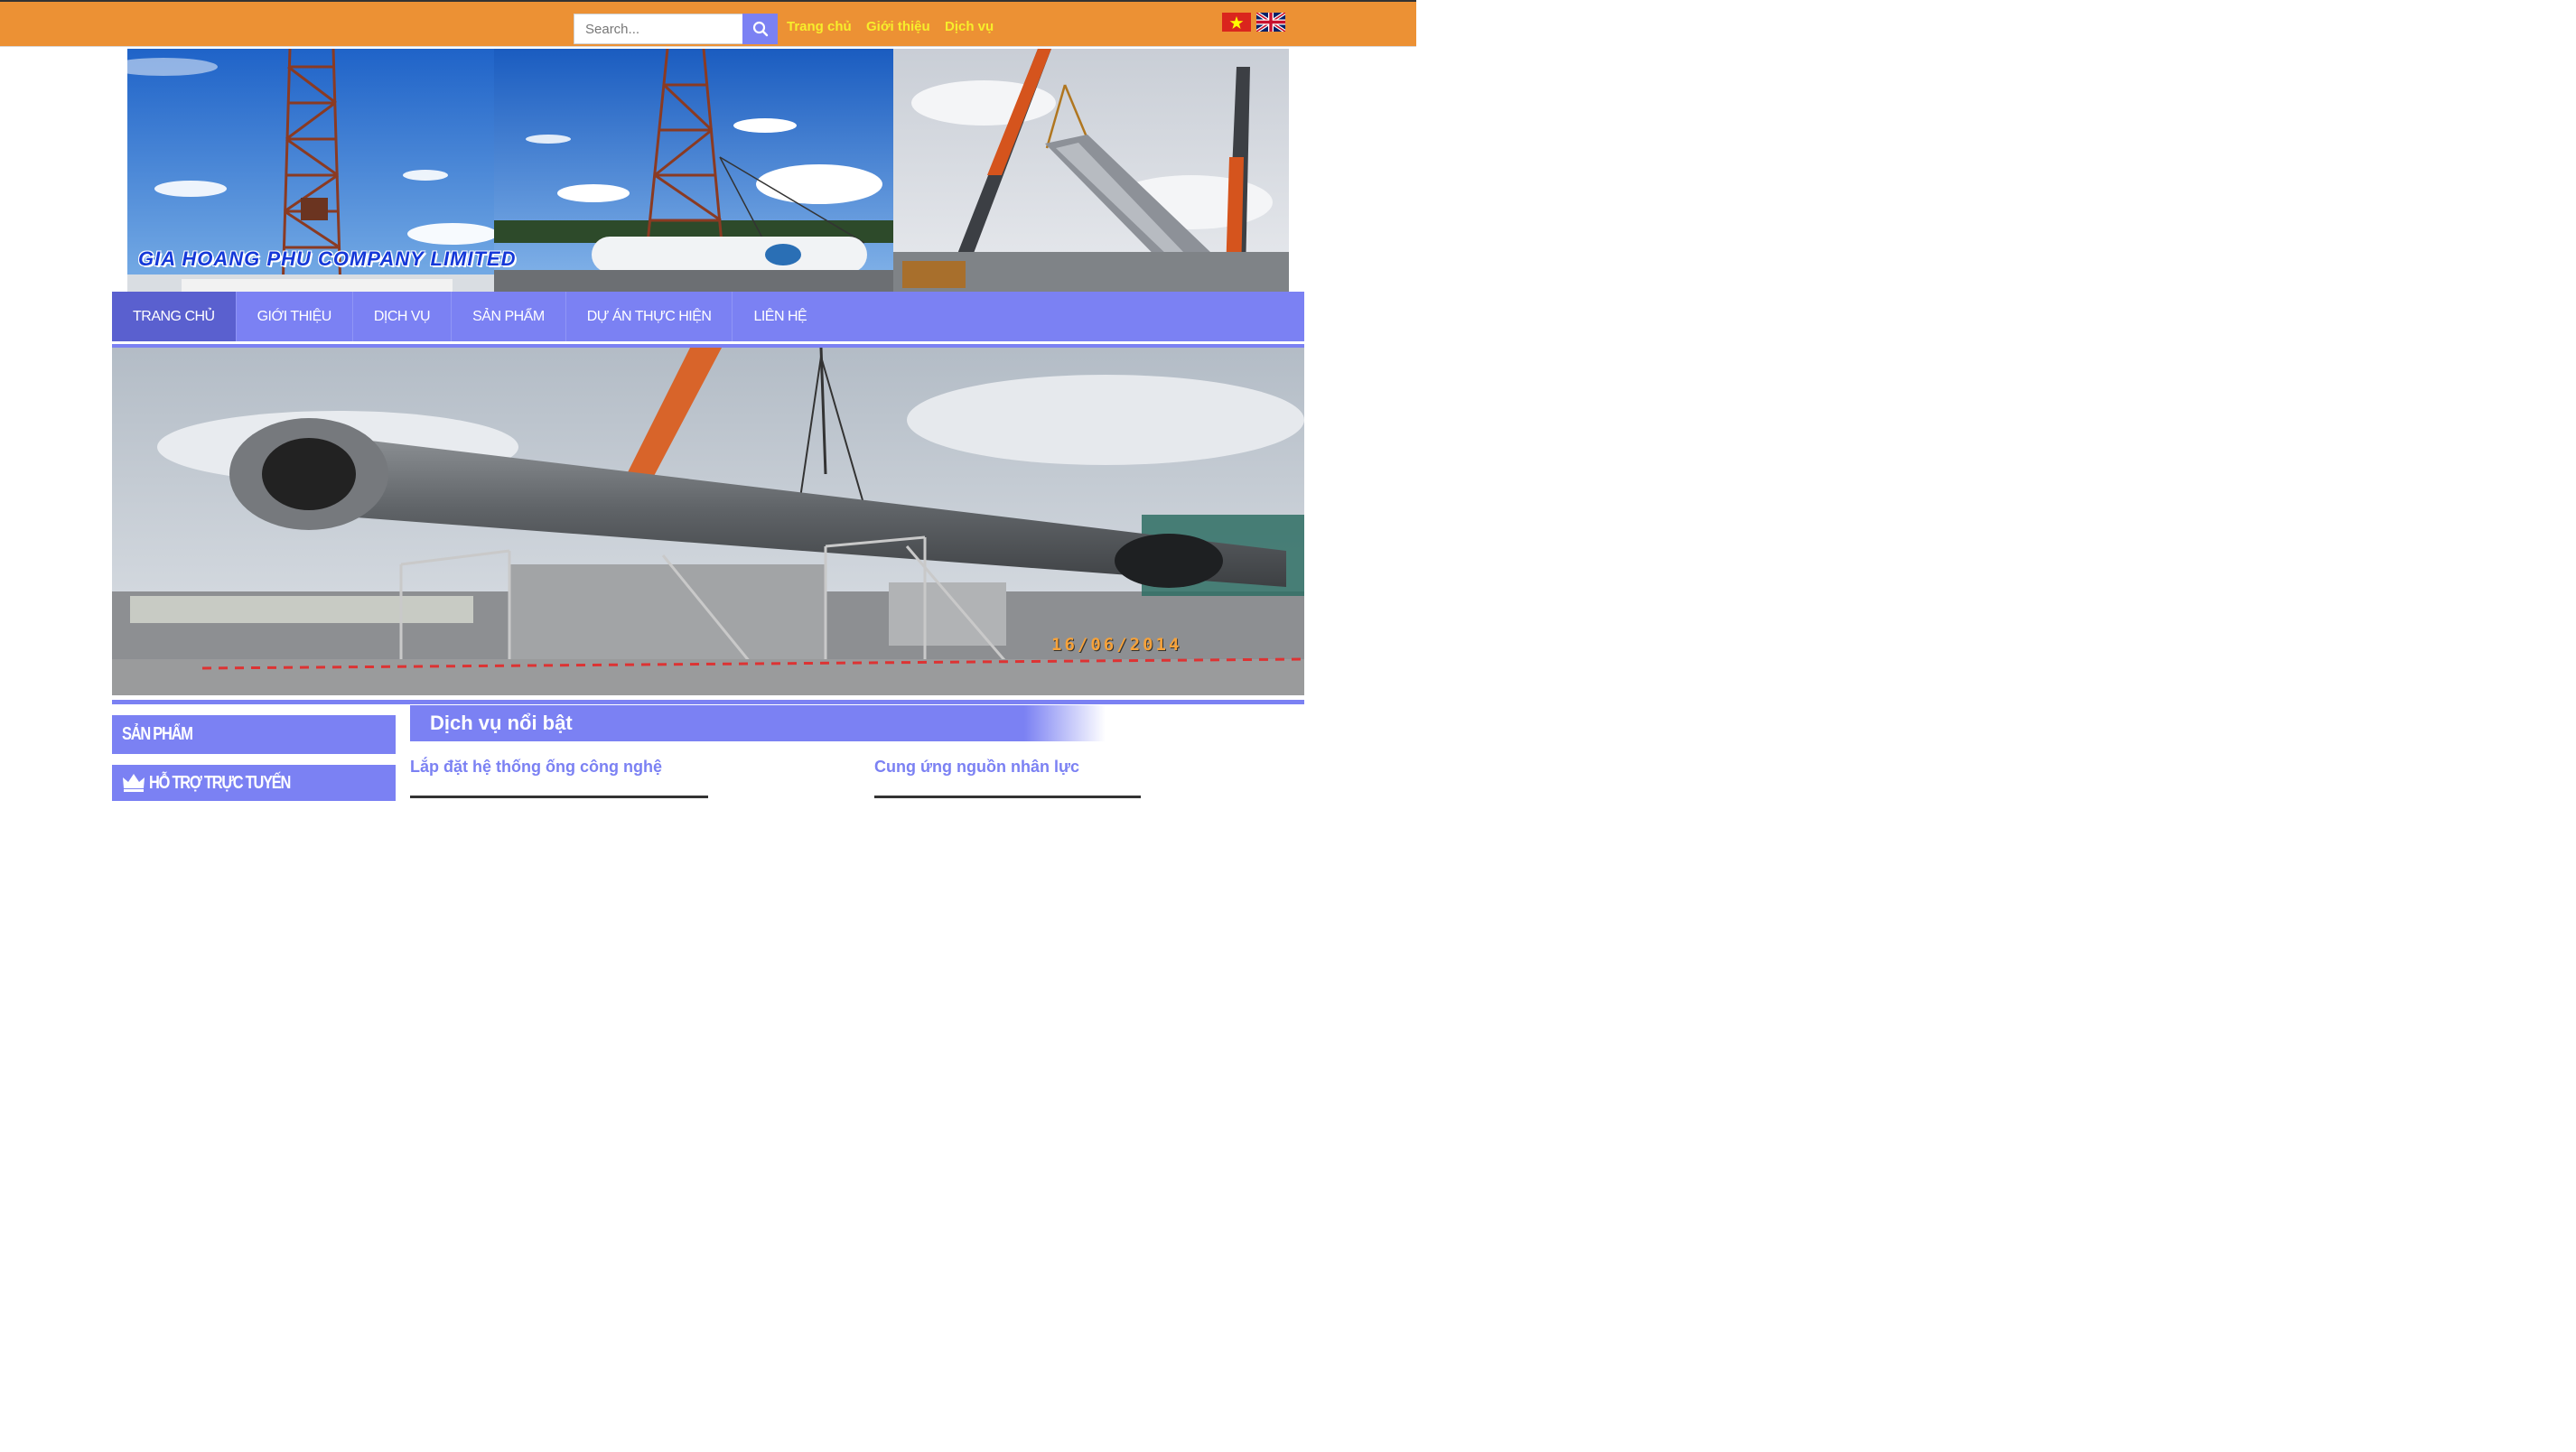 The image size is (2576, 1452). I want to click on hero-divider, so click(708, 702).